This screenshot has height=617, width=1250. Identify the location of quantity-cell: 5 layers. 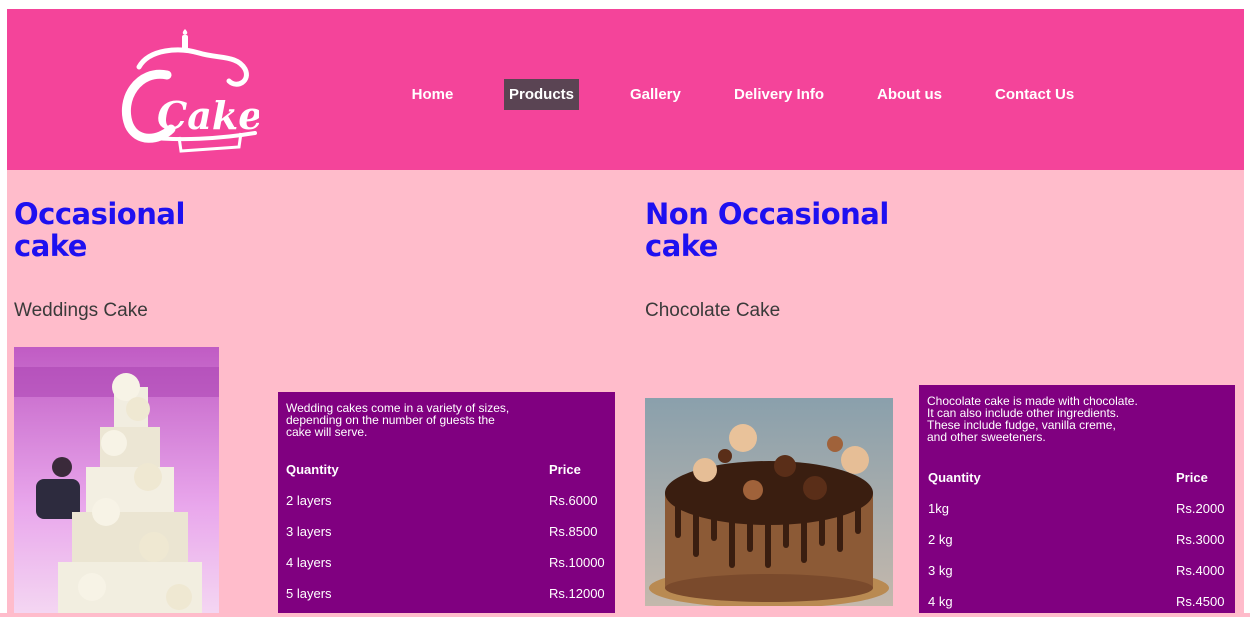
(309, 593).